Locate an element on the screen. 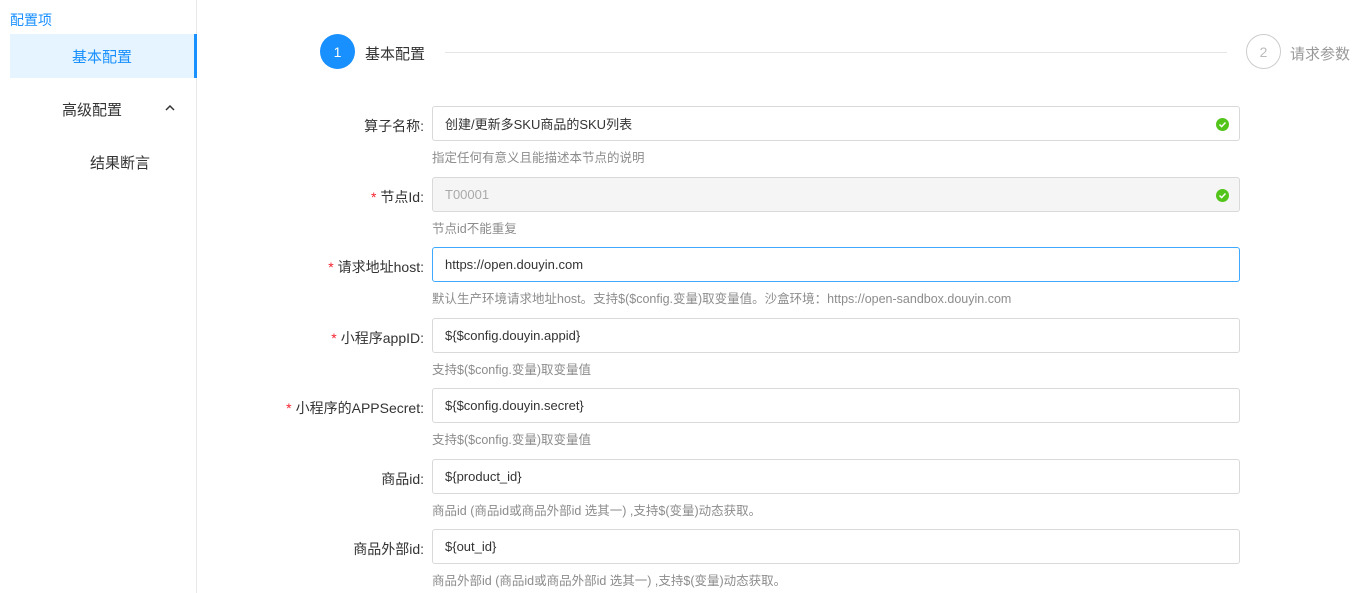  menu-item-basic-config: 基本配置 is located at coordinates (103, 56).